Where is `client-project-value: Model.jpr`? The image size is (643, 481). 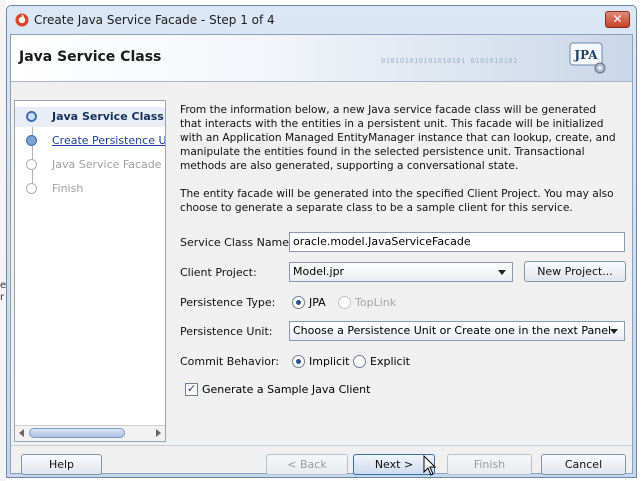
client-project-value: Model.jpr is located at coordinates (319, 271).